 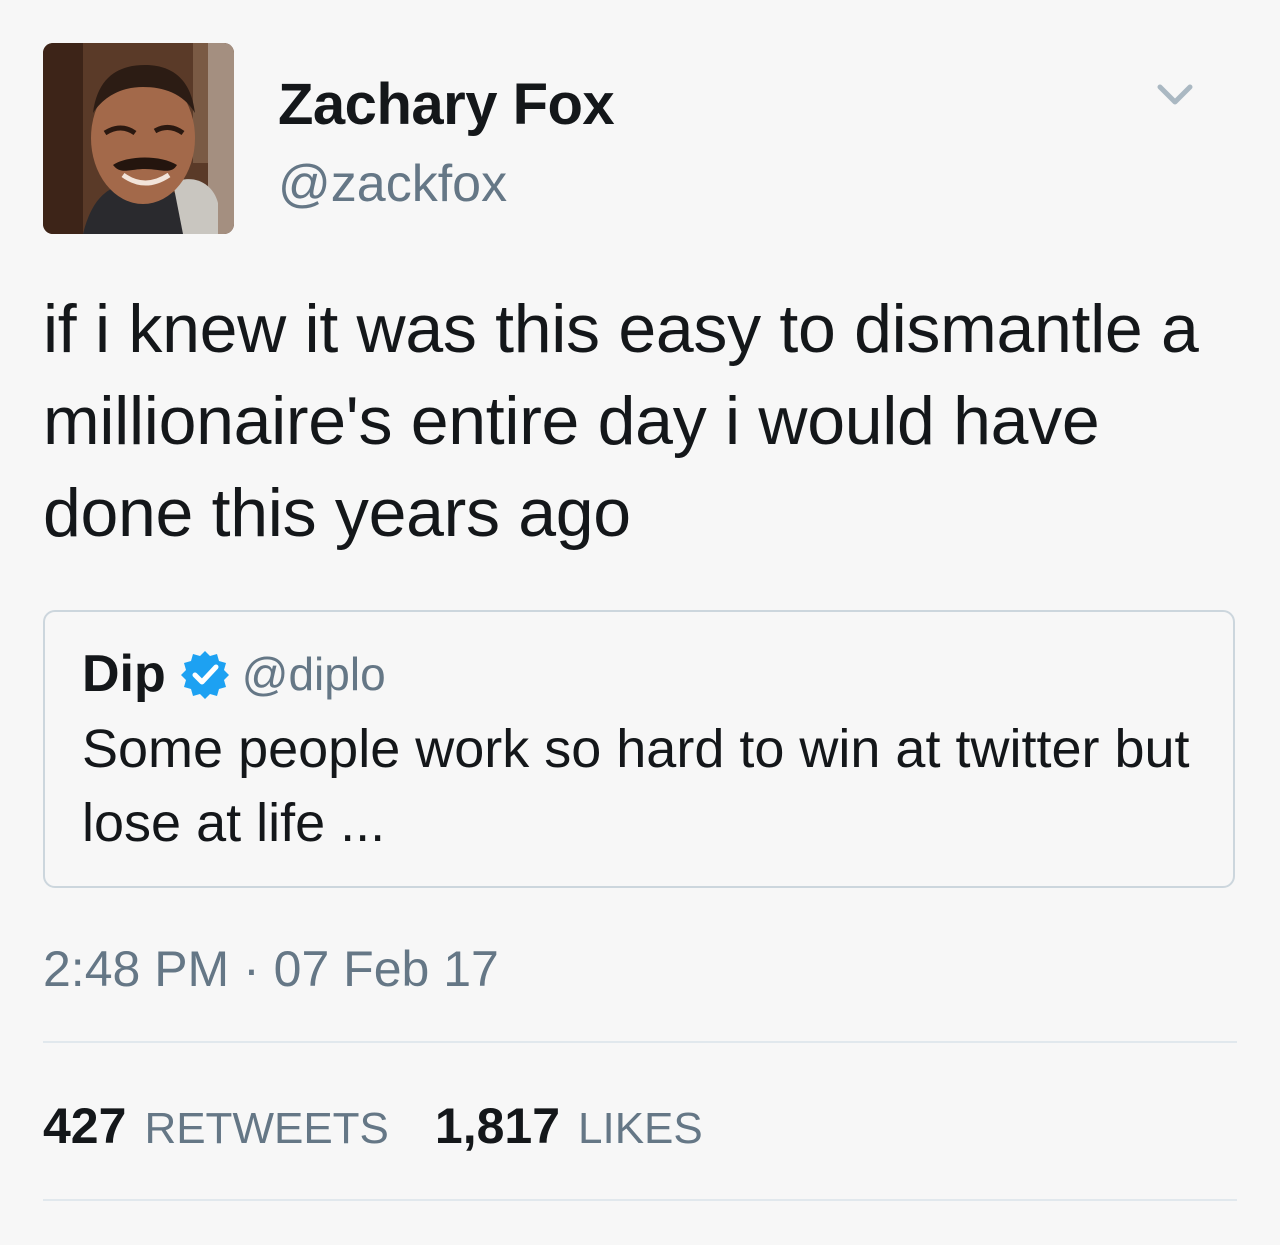 What do you see at coordinates (266, 1128) in the screenshot?
I see `retweets-label: RETWEETS` at bounding box center [266, 1128].